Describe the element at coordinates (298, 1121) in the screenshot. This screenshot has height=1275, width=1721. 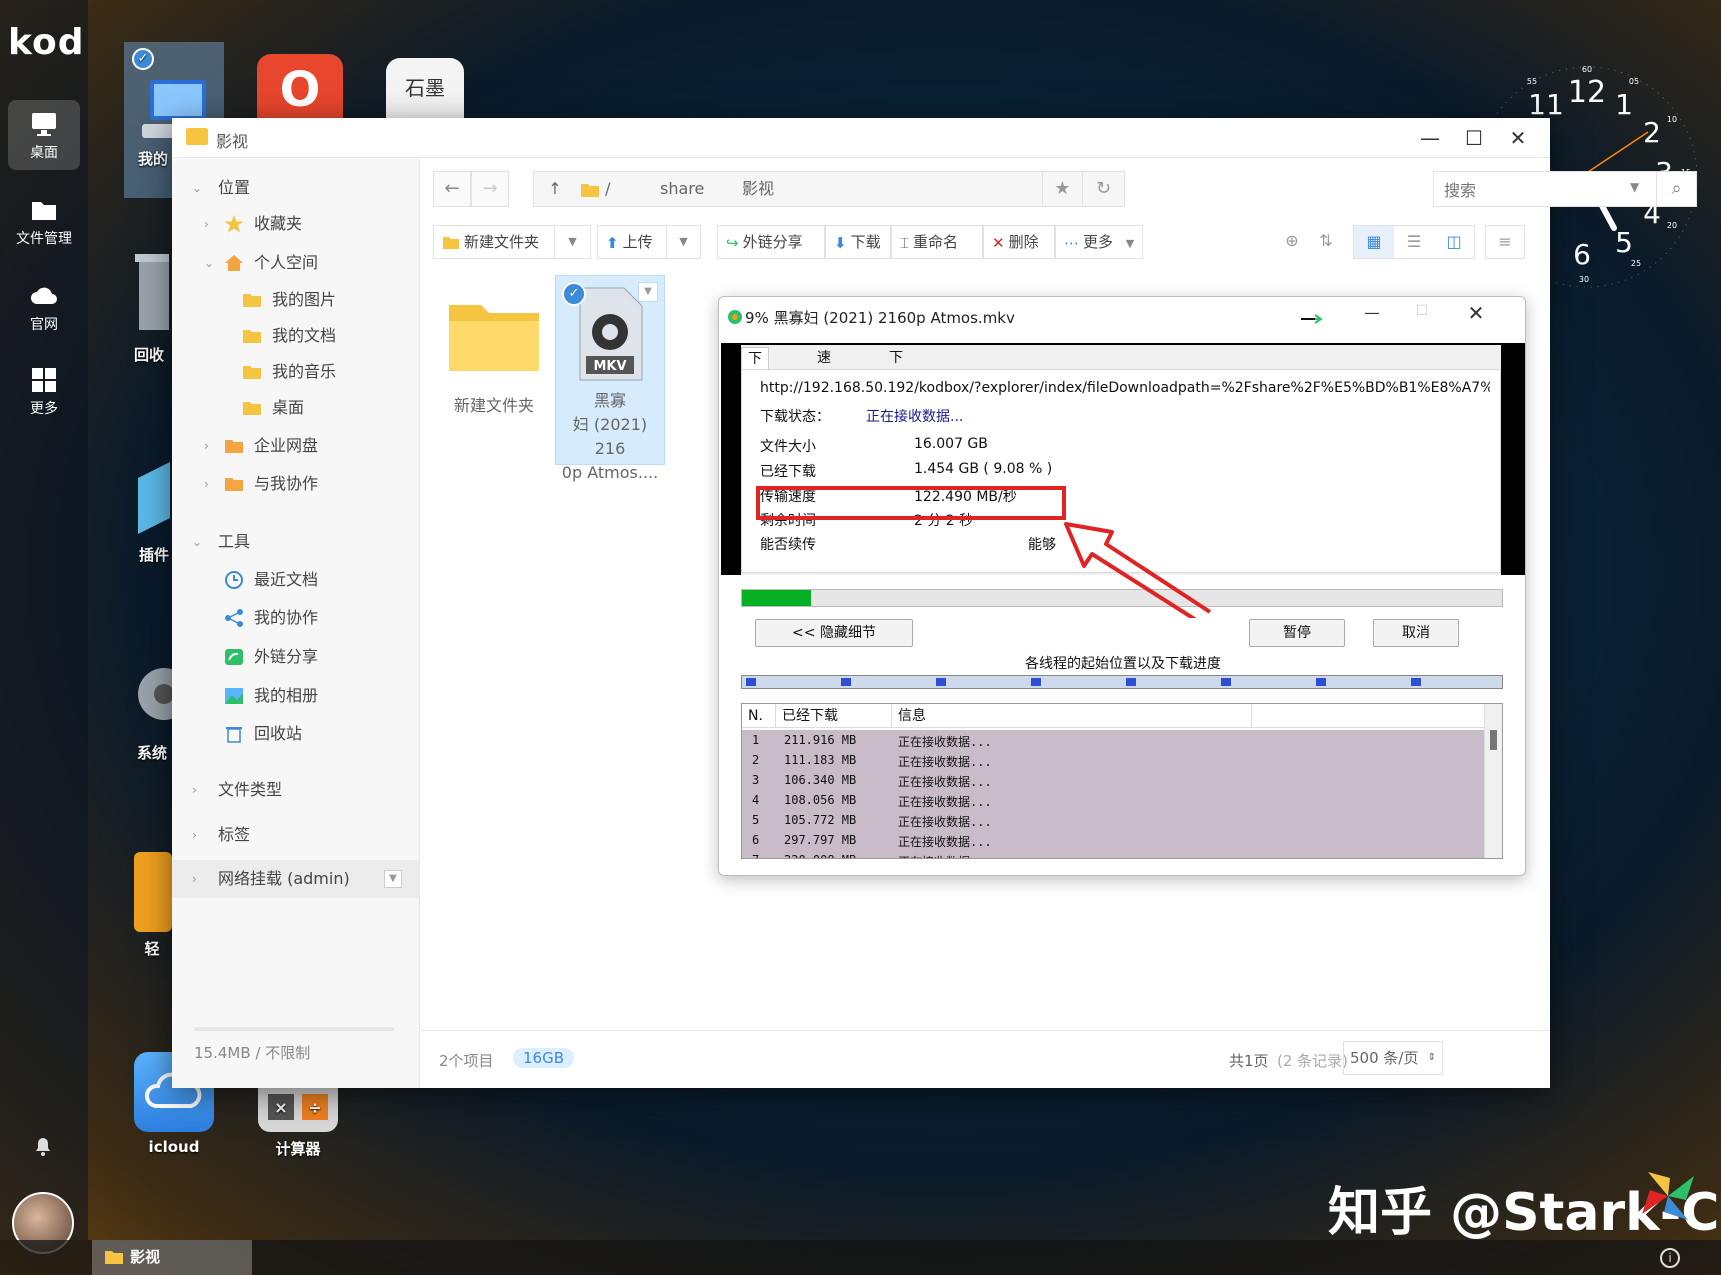
I see `desktop-icon-calculator: × ÷ 计算器` at that location.